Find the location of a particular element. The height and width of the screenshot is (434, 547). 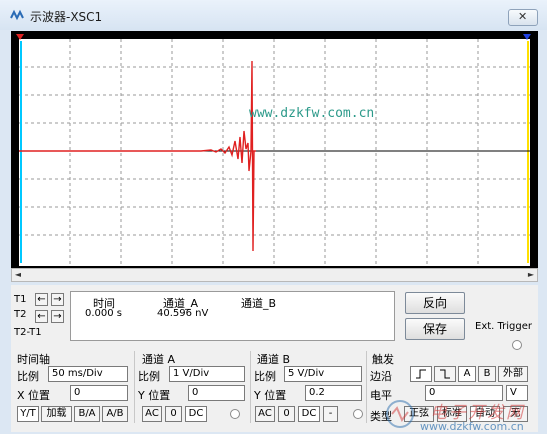

corner-watermark-url: www.dzkfw.com.cn is located at coordinates (472, 426).